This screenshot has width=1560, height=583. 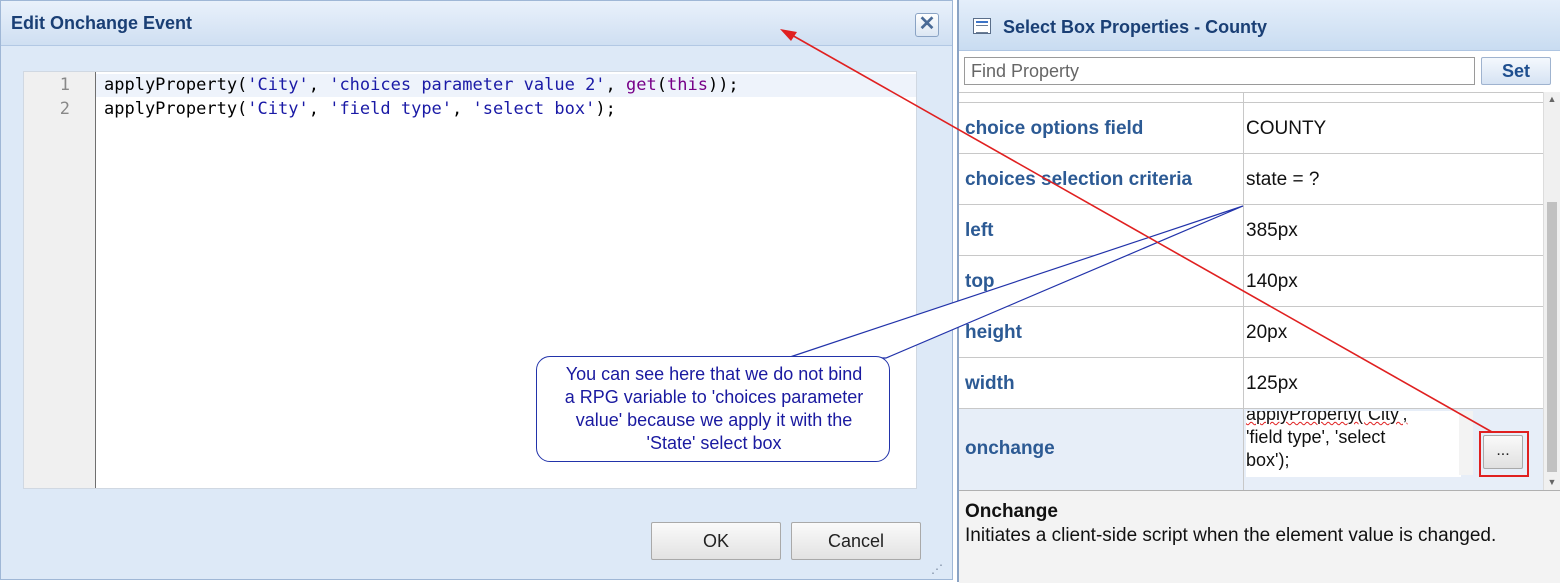 I want to click on callout-pointer, so click(x=1016, y=282).